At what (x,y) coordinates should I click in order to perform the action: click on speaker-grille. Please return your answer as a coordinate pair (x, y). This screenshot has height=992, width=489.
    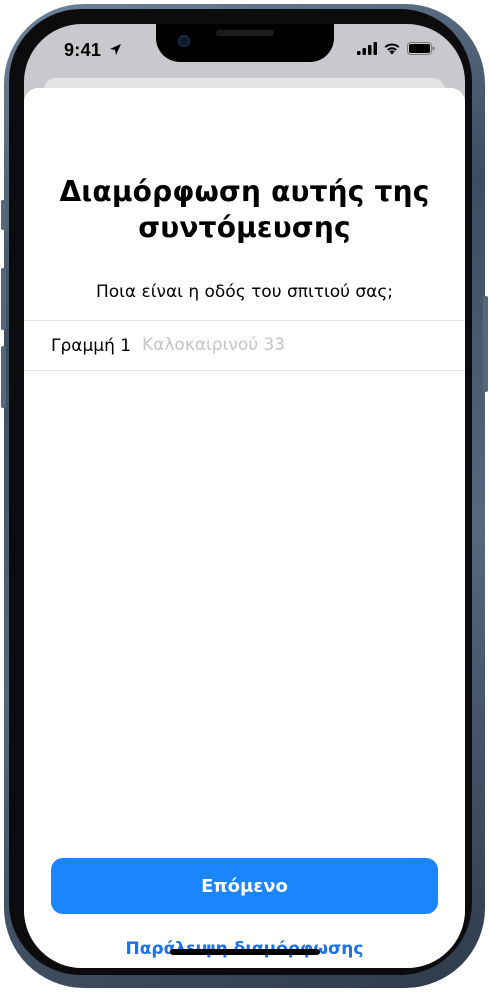
    Looking at the image, I should click on (245, 33).